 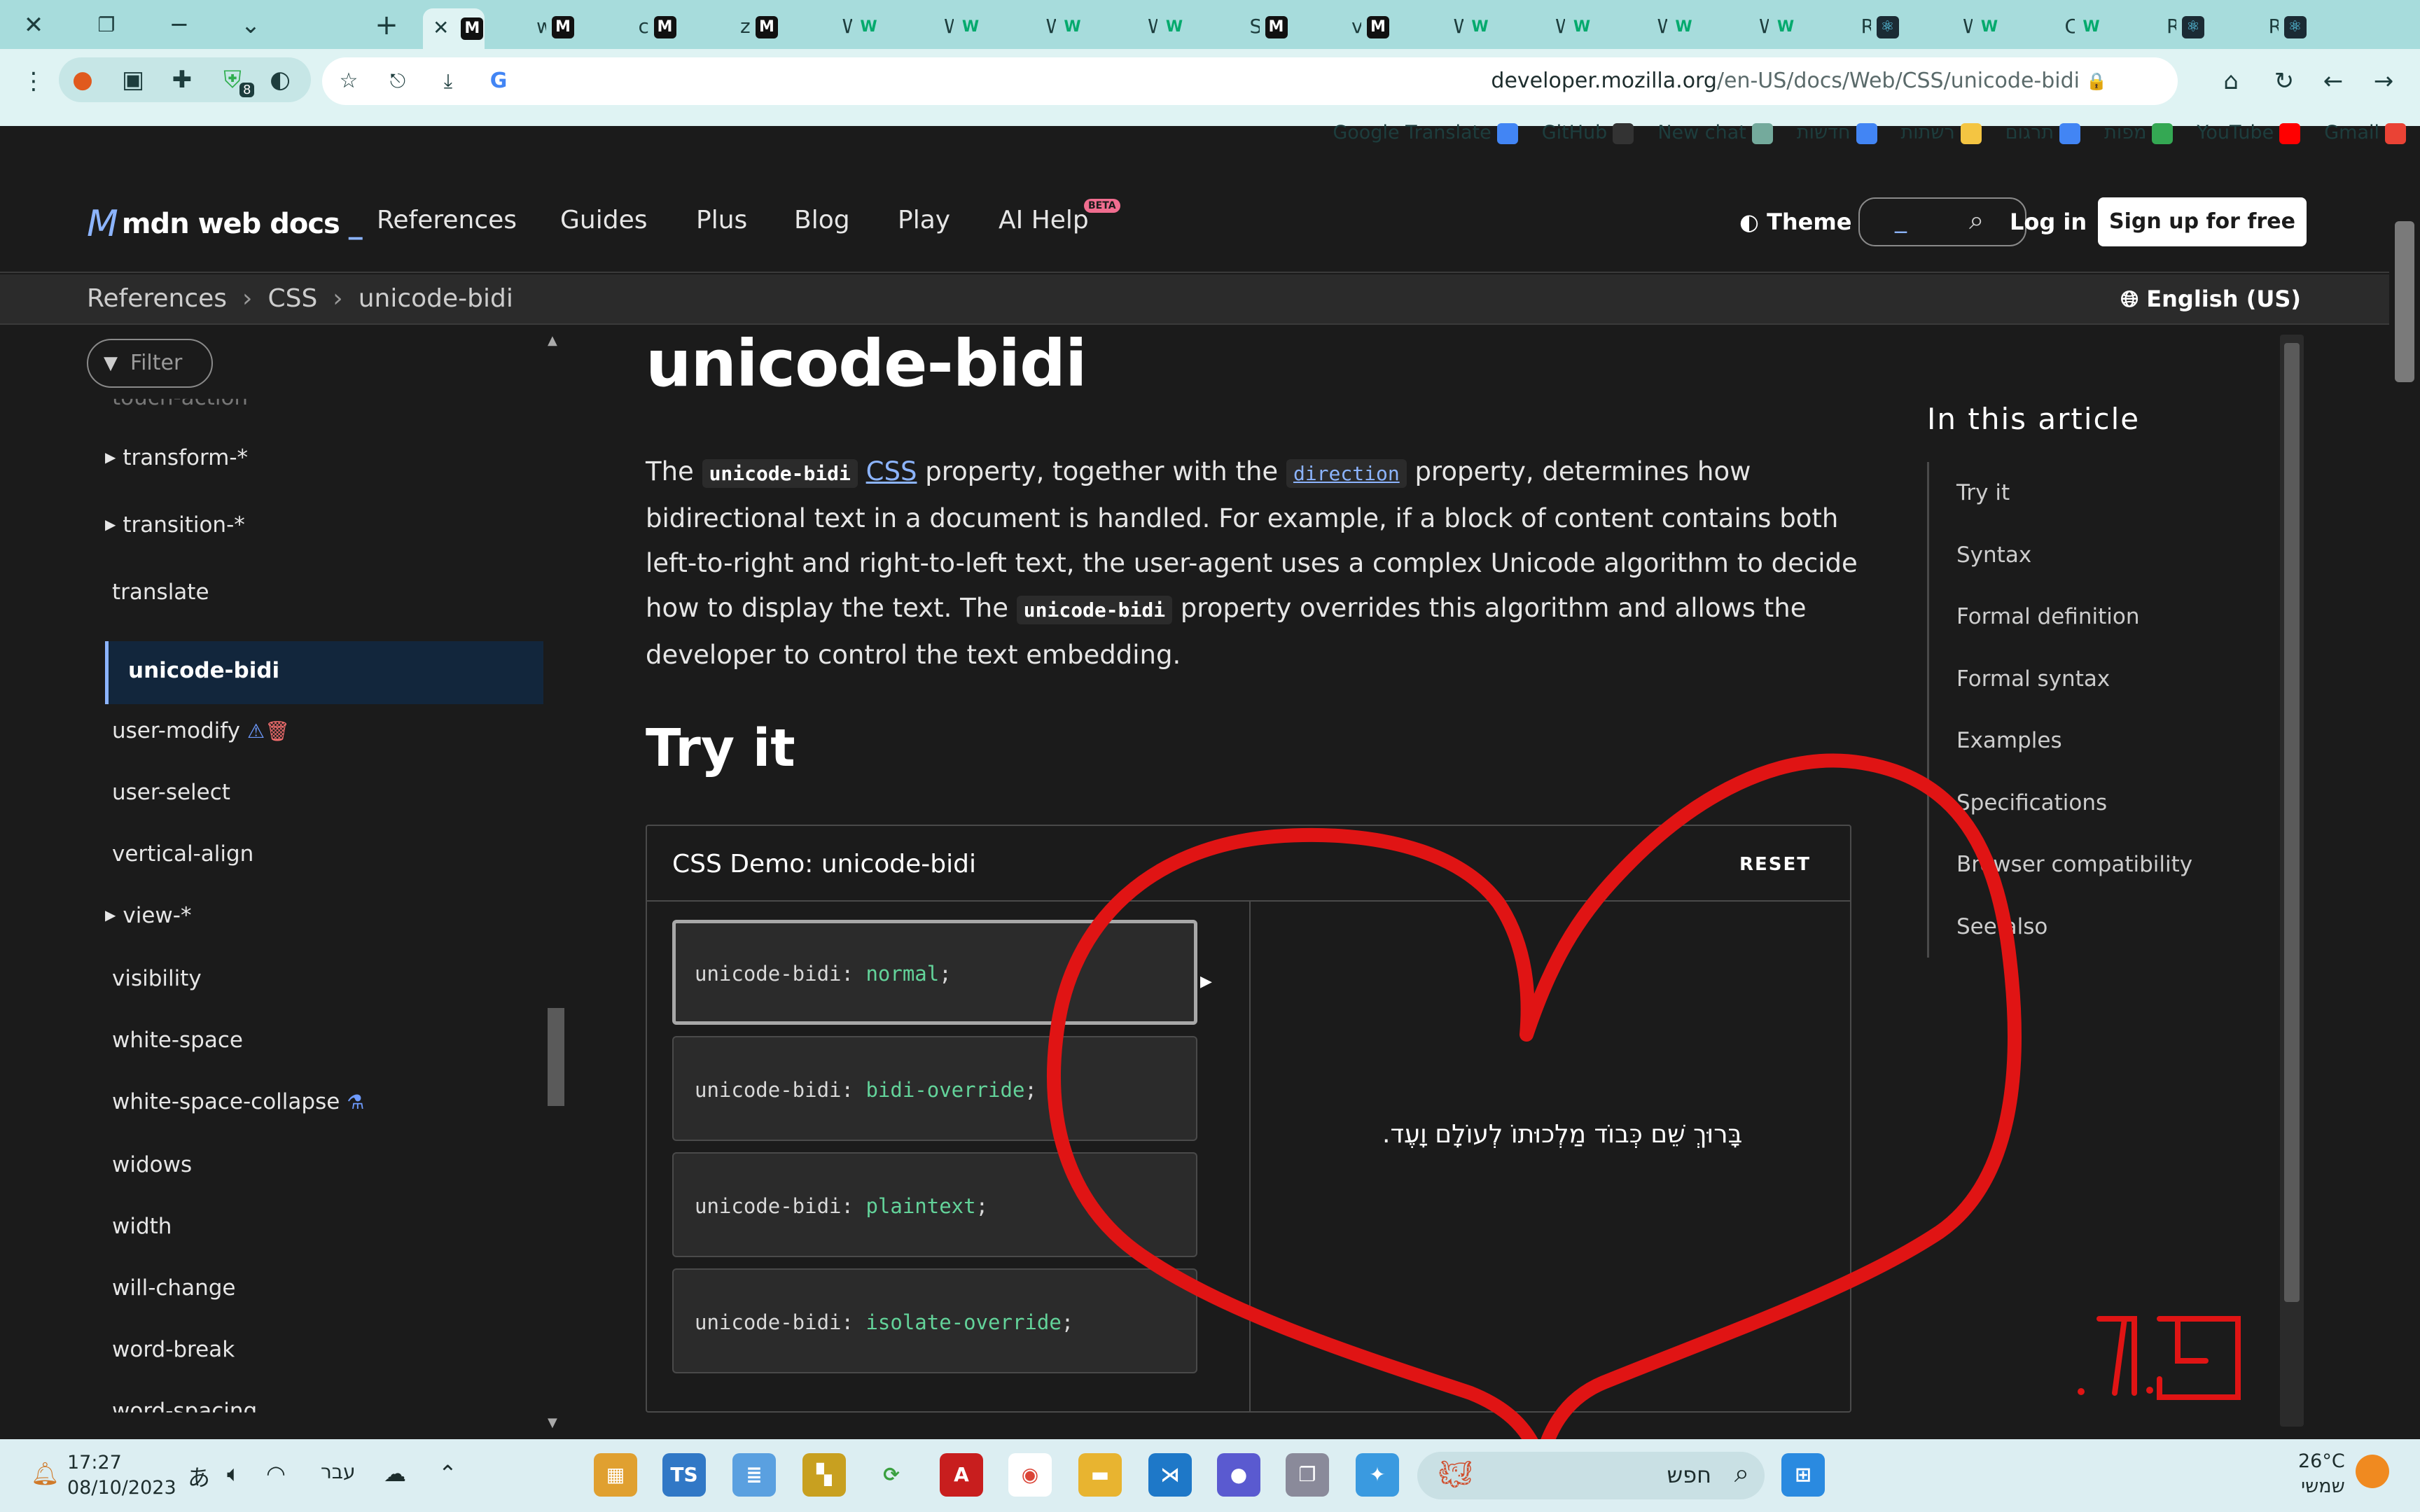 What do you see at coordinates (1591, 1475) in the screenshot?
I see `taskbar-search: 🐙︎ חפש ⌕` at bounding box center [1591, 1475].